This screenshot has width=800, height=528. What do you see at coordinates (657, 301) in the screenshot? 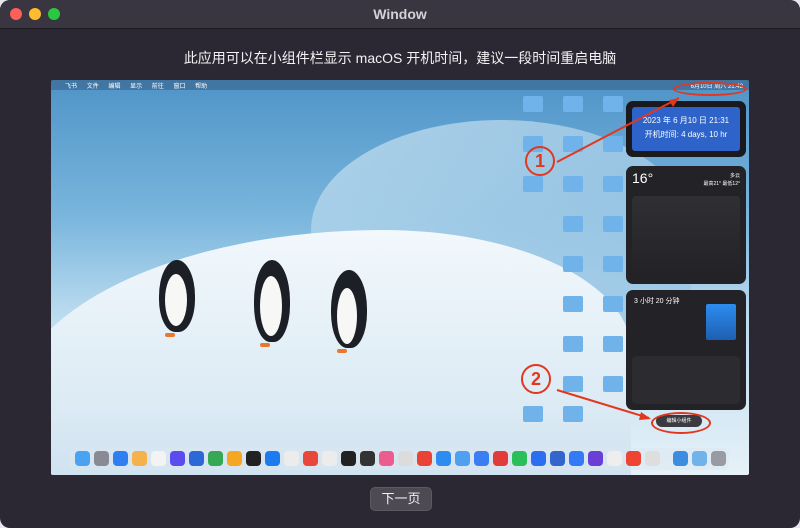
I see `screen-time-title: 3 小时 20 分钟` at bounding box center [657, 301].